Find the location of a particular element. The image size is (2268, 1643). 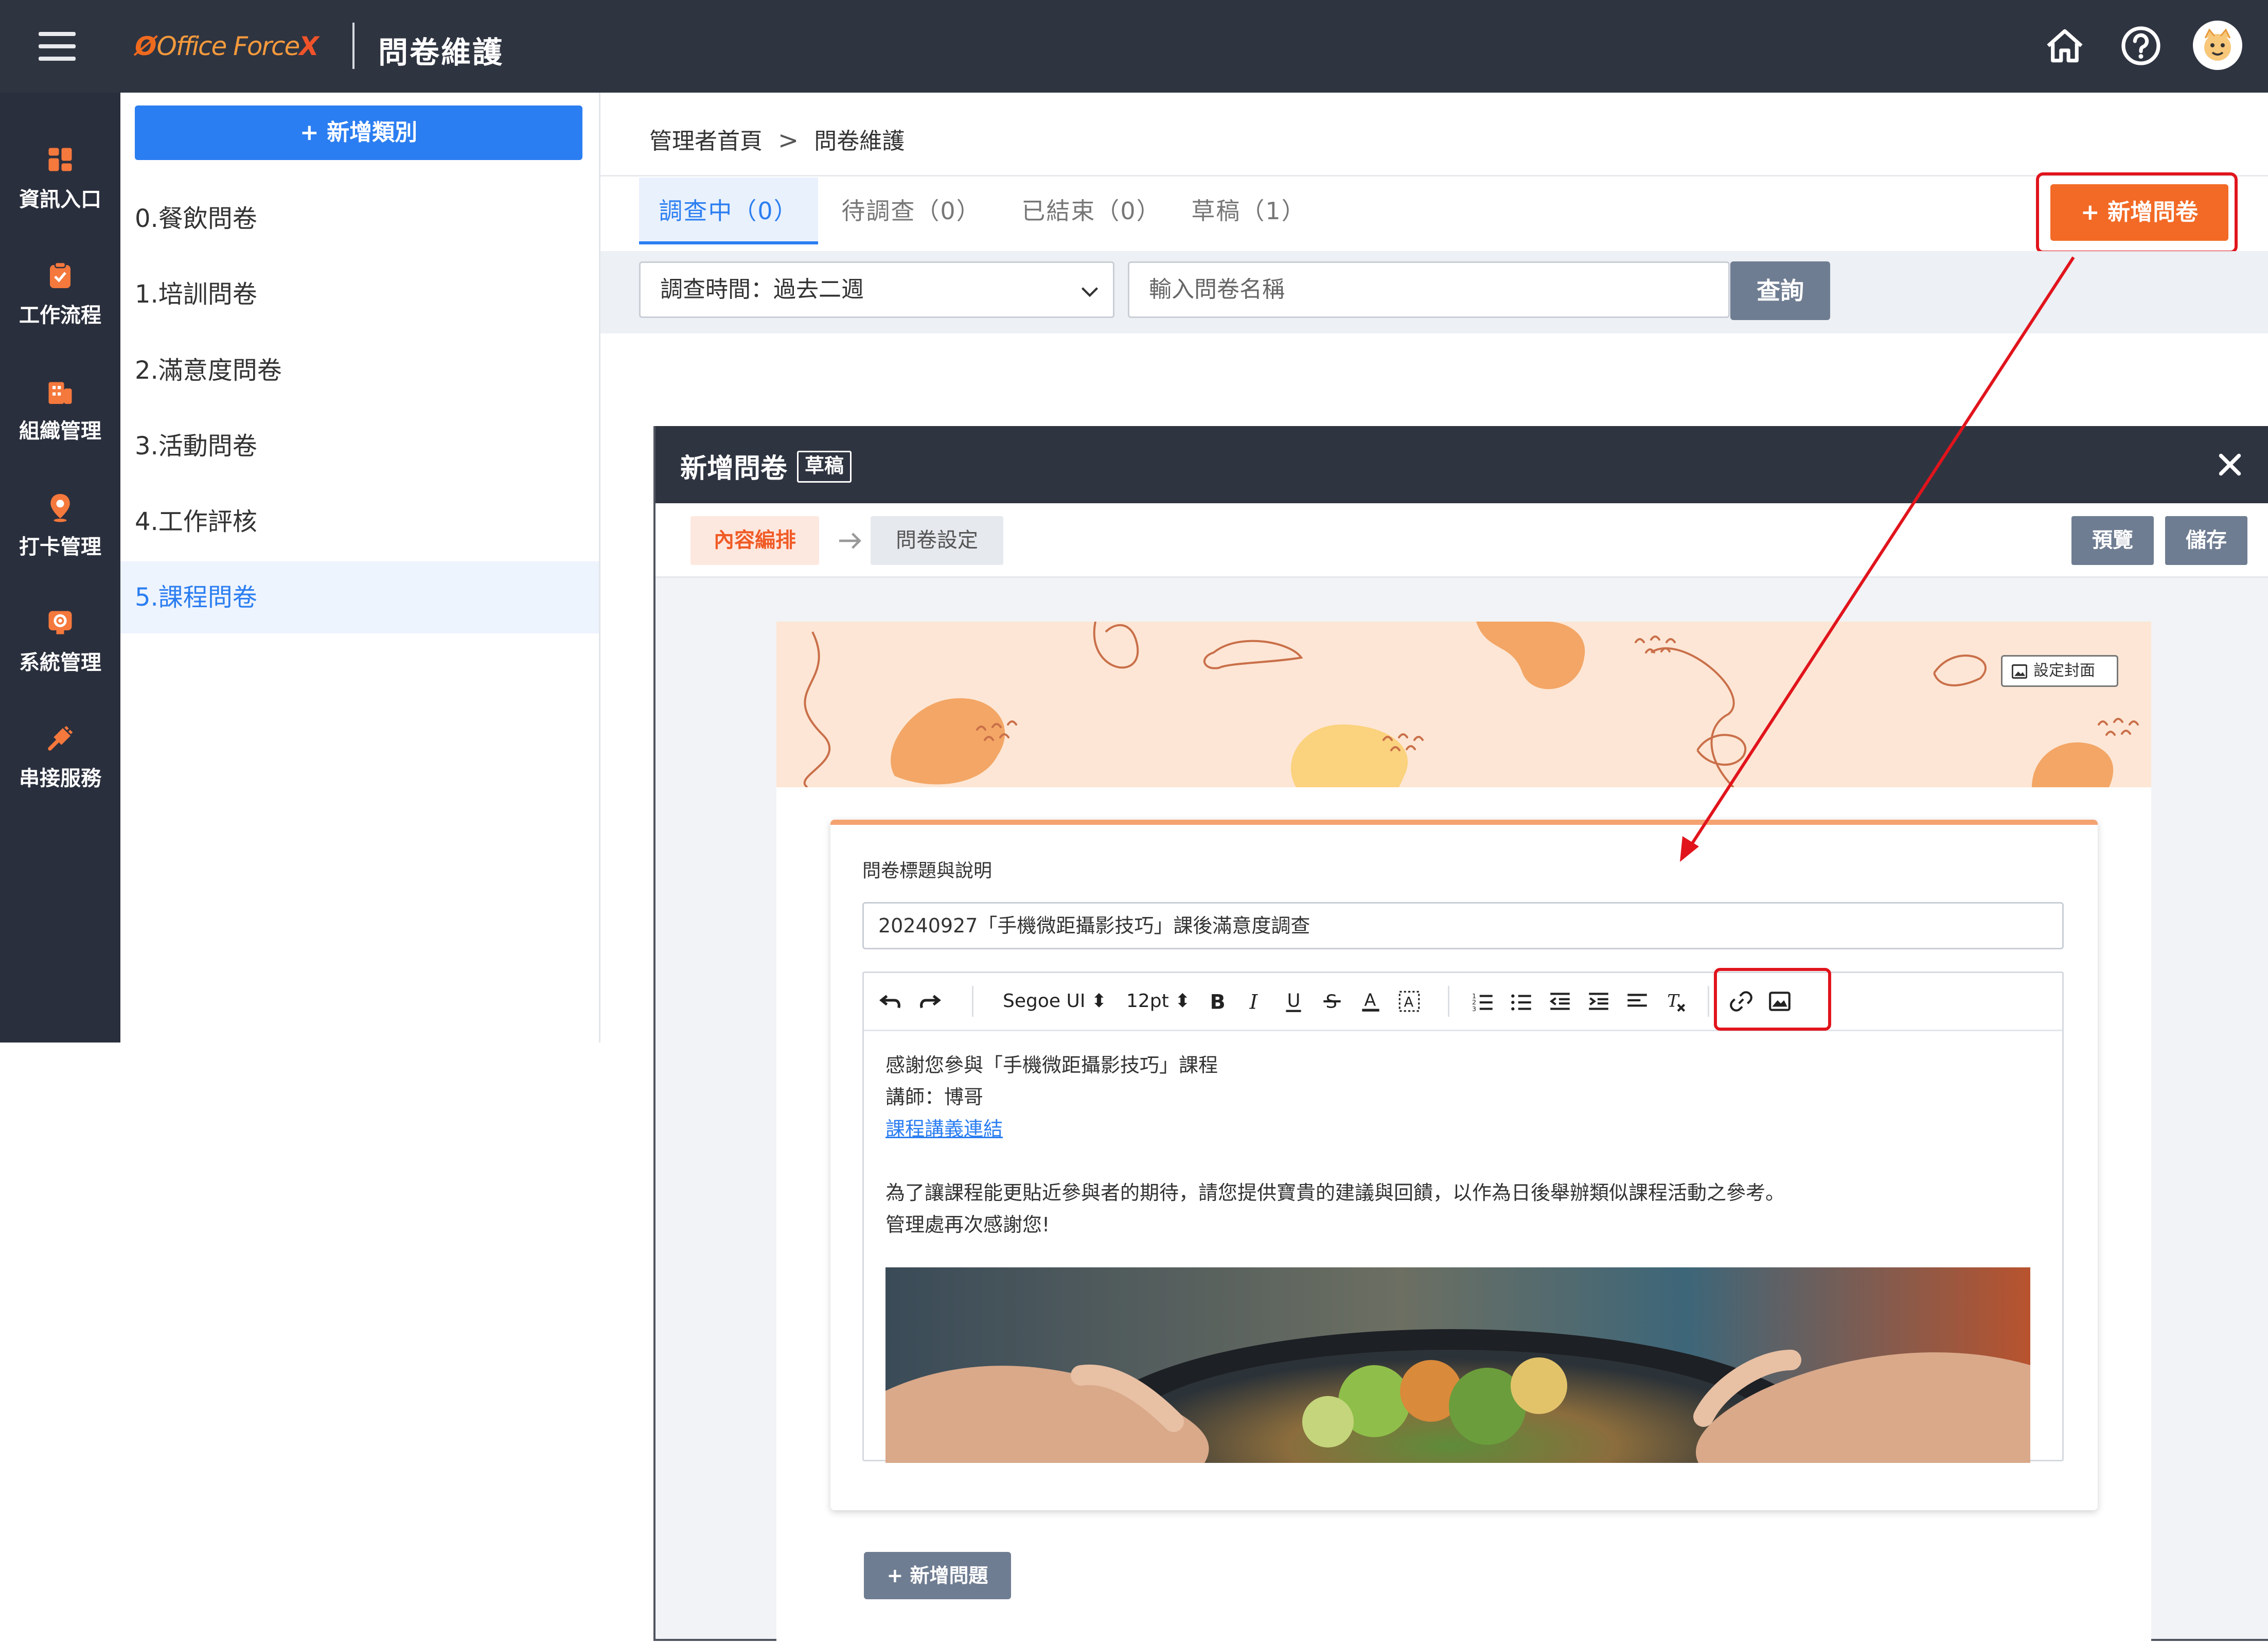

italic-icon: I is located at coordinates (1255, 1001).